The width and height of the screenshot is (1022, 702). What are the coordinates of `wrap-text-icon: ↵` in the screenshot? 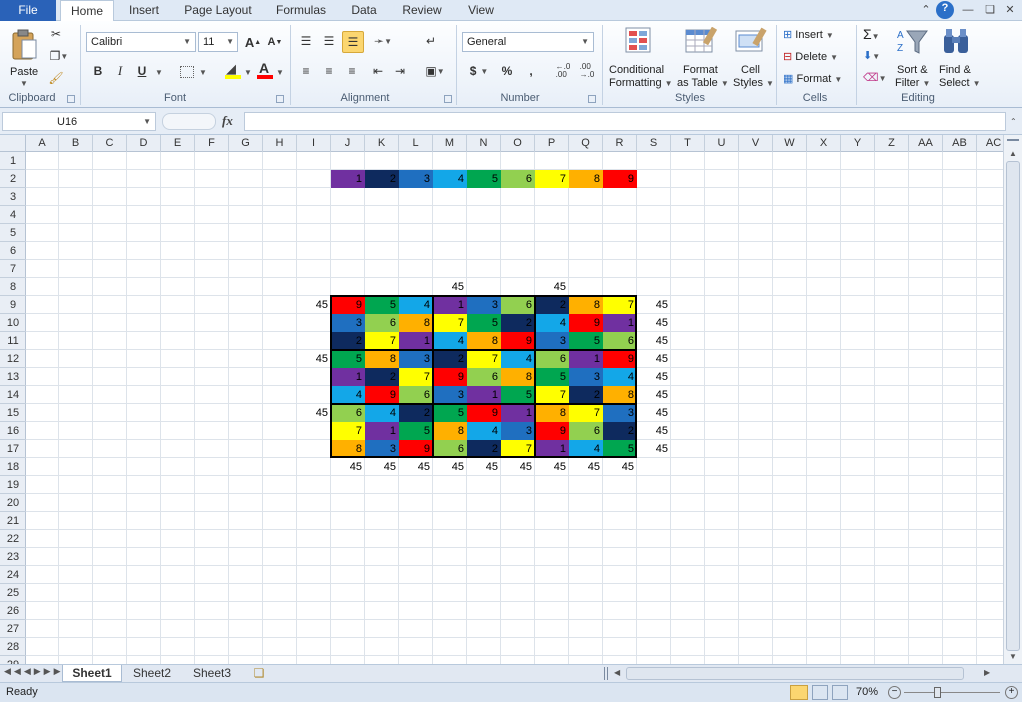 It's located at (431, 41).